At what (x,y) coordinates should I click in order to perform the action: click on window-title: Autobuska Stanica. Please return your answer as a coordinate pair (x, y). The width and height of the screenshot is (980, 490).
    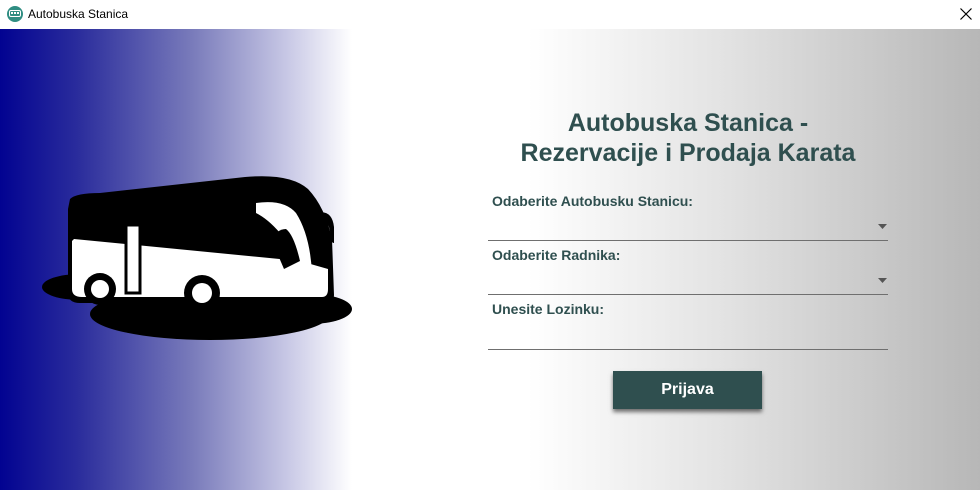
    Looking at the image, I should click on (78, 14).